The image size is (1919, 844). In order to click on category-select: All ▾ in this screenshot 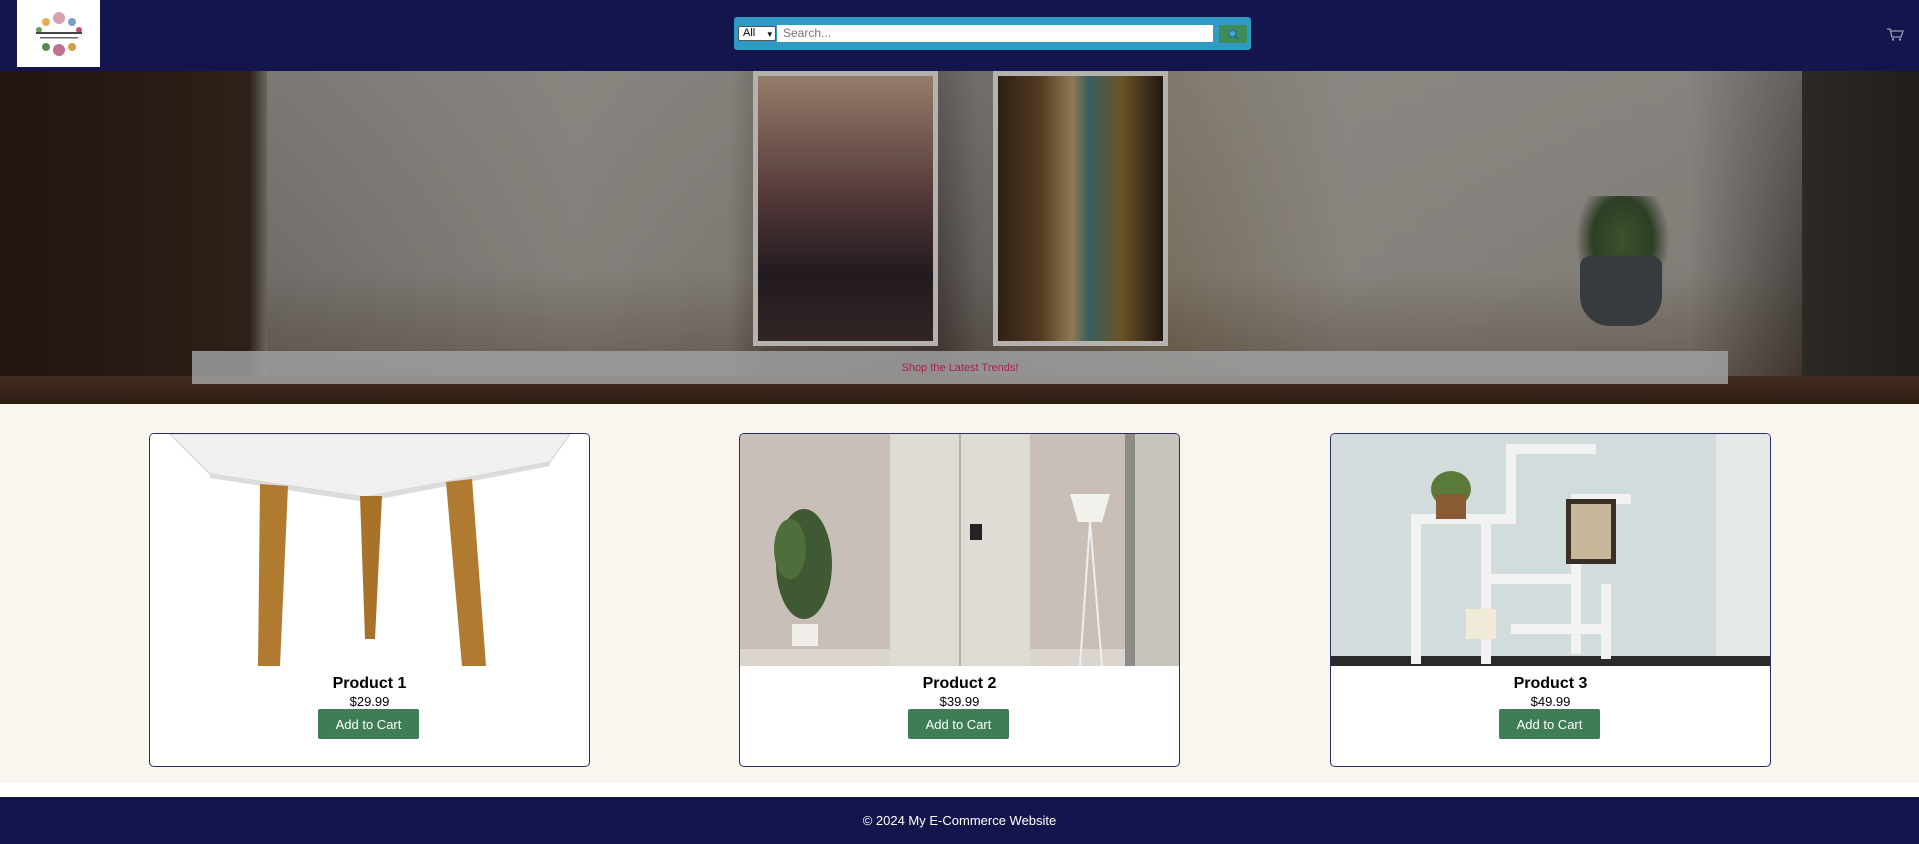, I will do `click(757, 33)`.